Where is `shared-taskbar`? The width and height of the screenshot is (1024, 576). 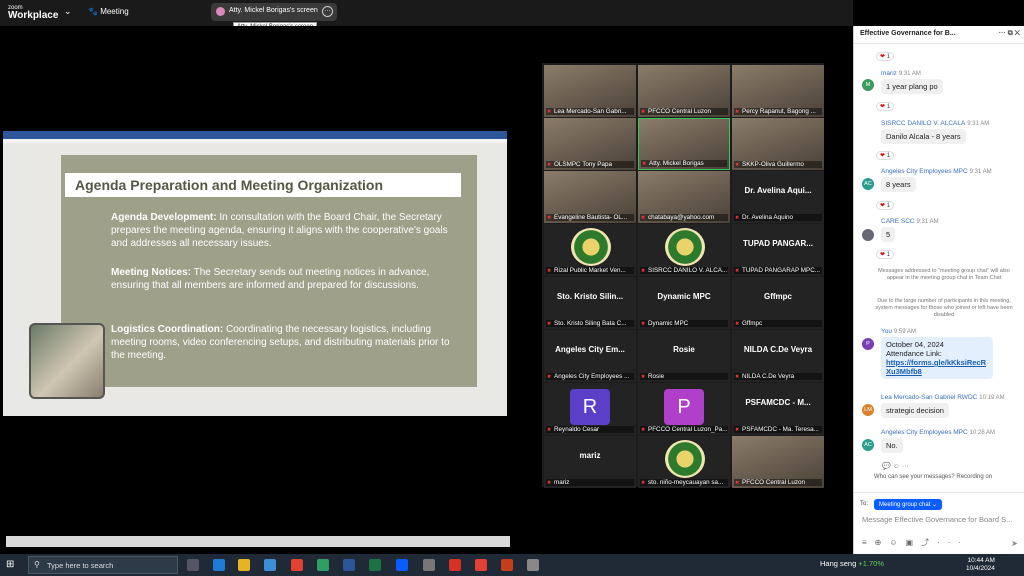 shared-taskbar is located at coordinates (258, 541).